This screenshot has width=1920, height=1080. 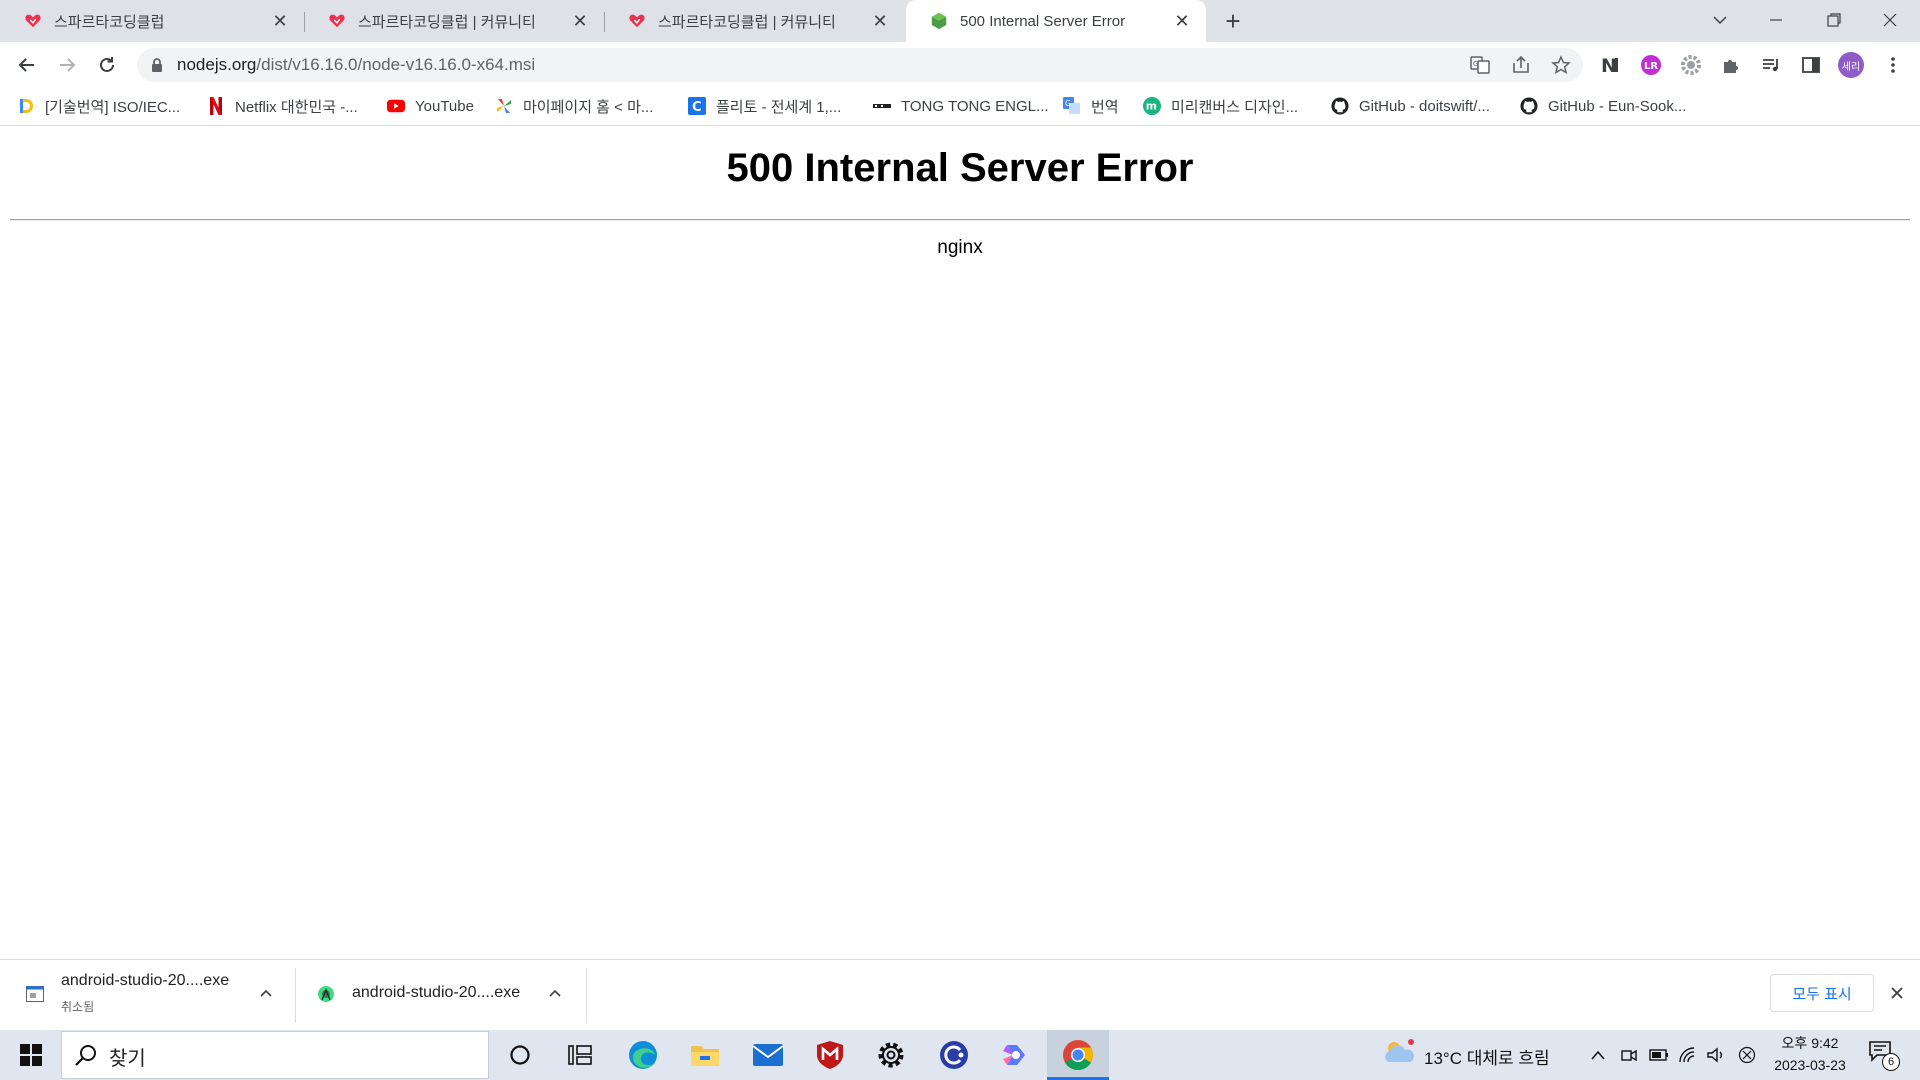 I want to click on mail-icon, so click(x=768, y=1055).